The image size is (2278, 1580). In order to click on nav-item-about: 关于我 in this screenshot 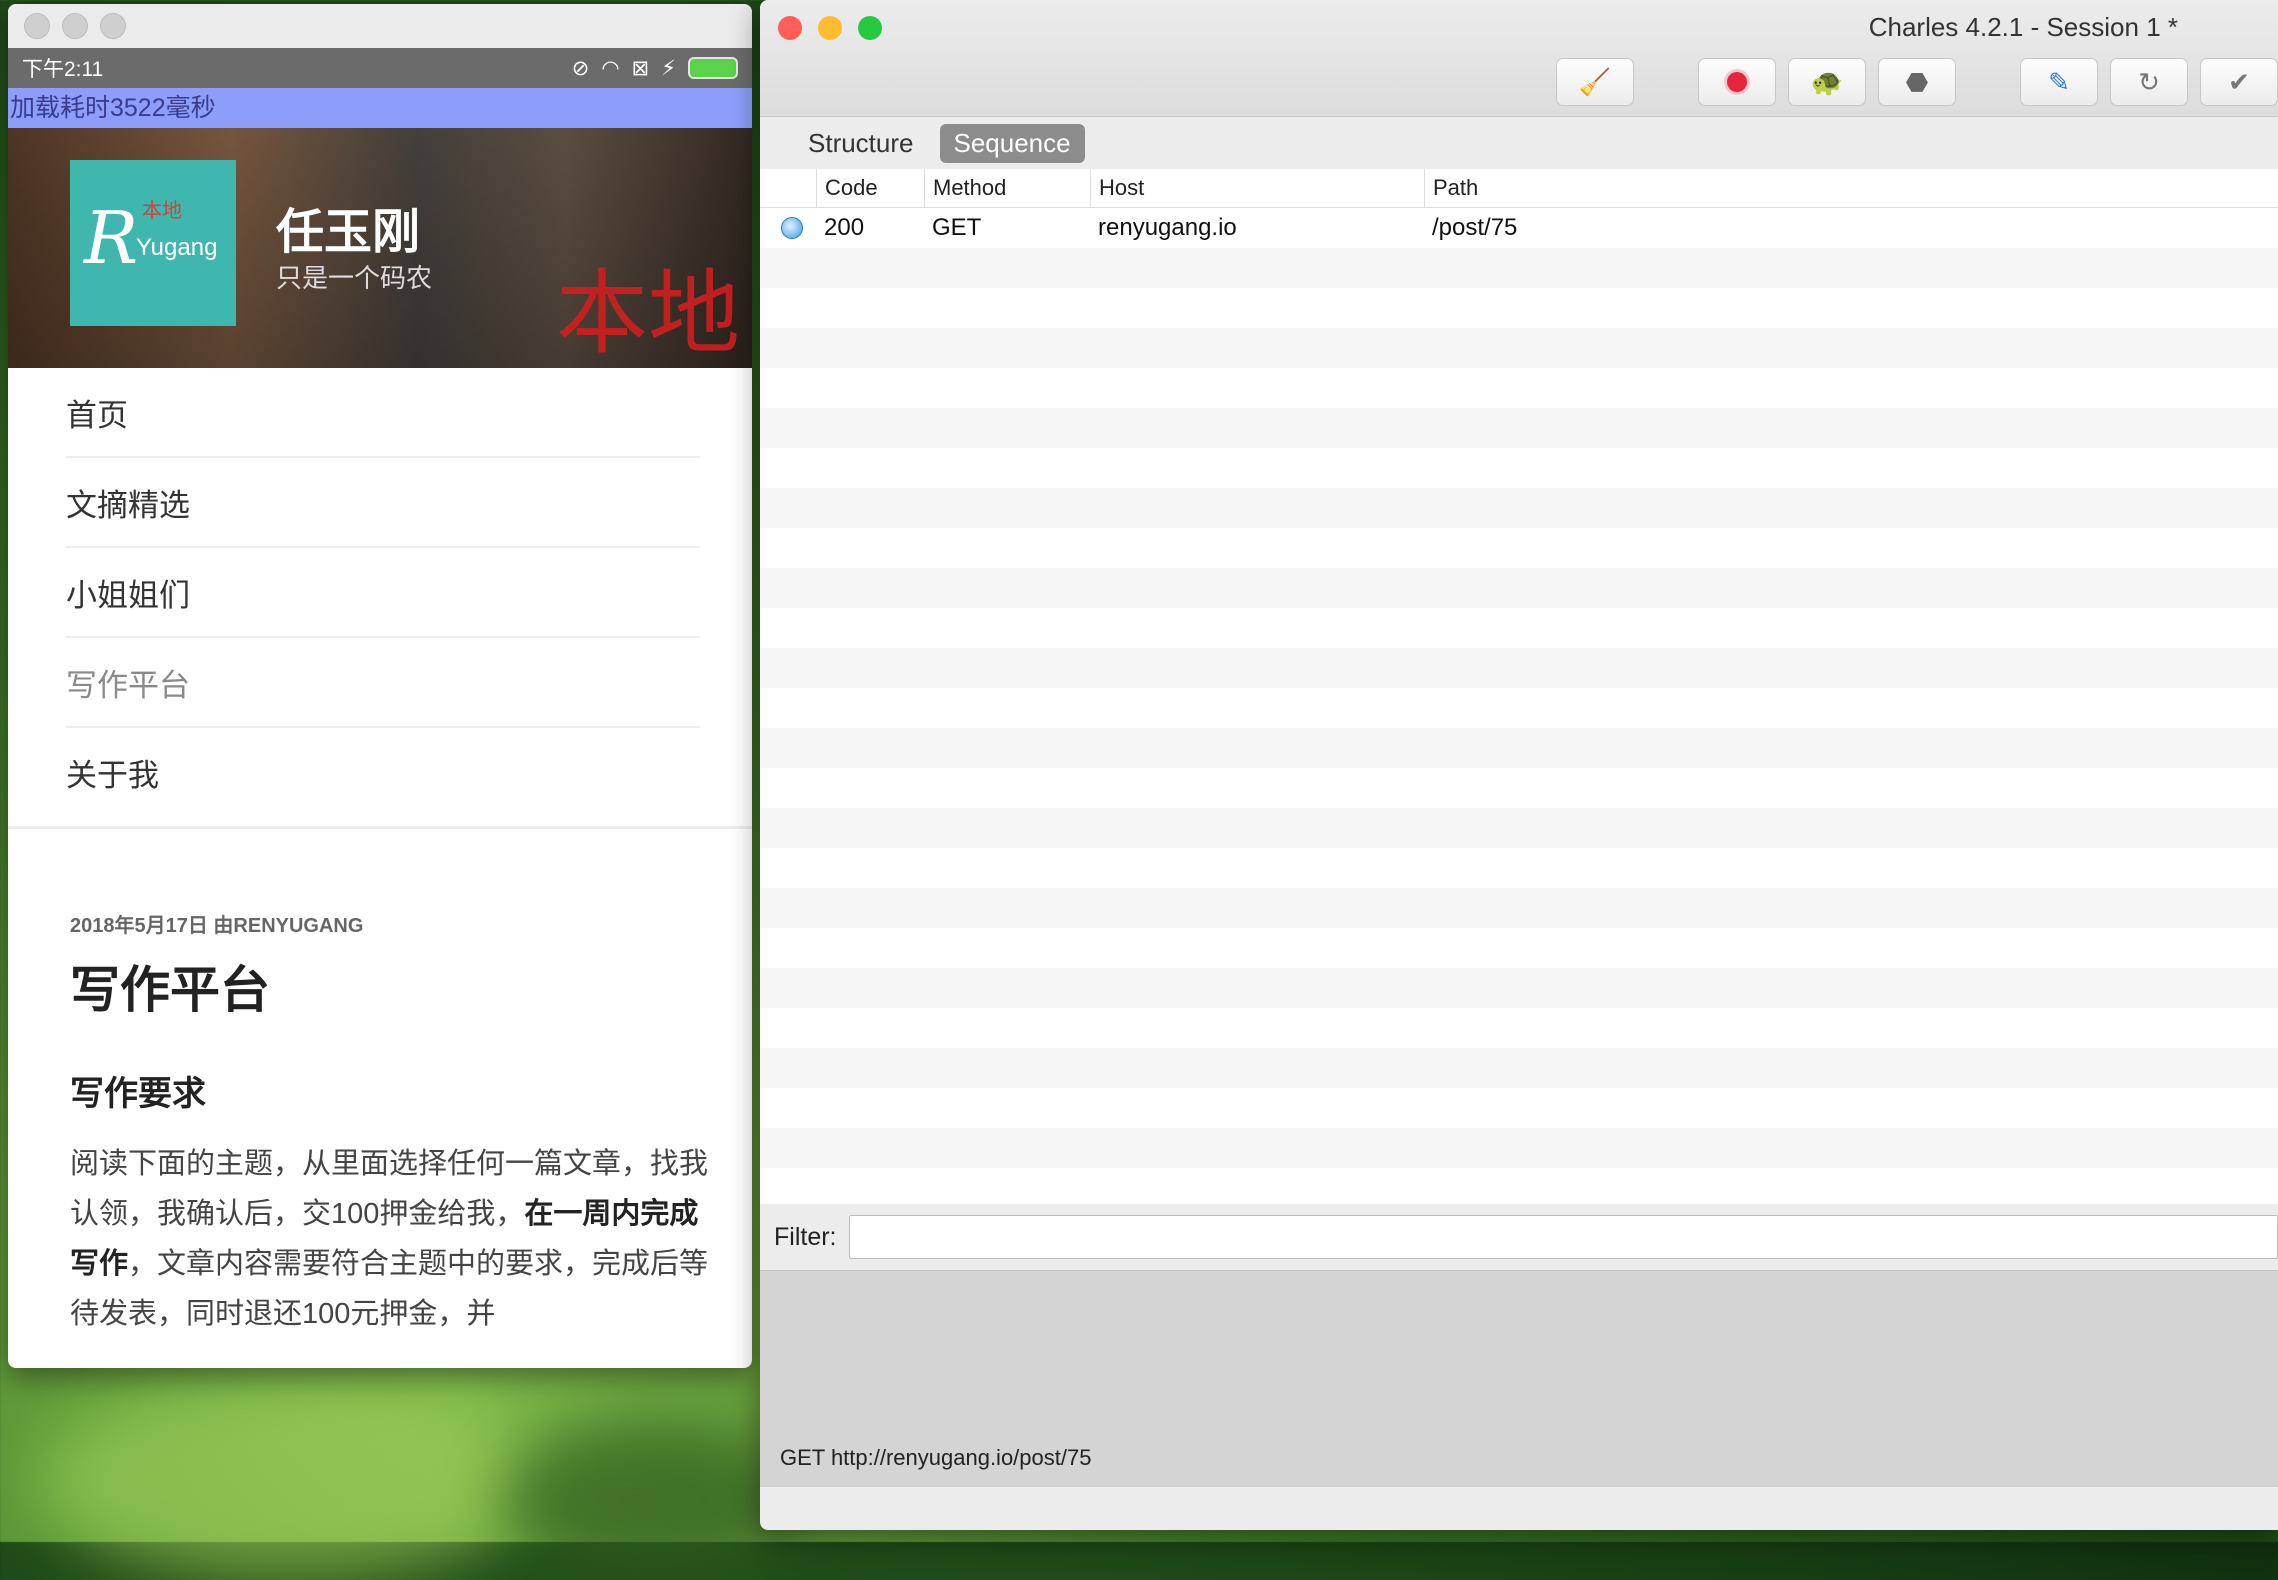, I will do `click(383, 772)`.